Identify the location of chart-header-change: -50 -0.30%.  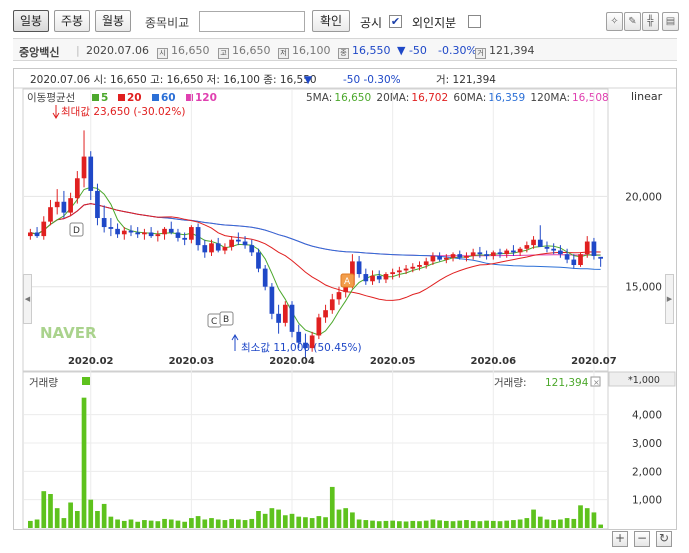
(372, 80).